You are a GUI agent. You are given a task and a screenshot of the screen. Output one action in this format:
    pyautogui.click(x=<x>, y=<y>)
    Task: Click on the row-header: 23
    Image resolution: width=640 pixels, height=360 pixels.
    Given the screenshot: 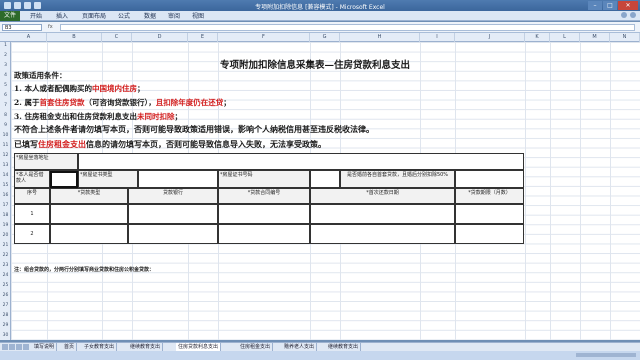 What is the action you would take?
    pyautogui.click(x=5, y=265)
    